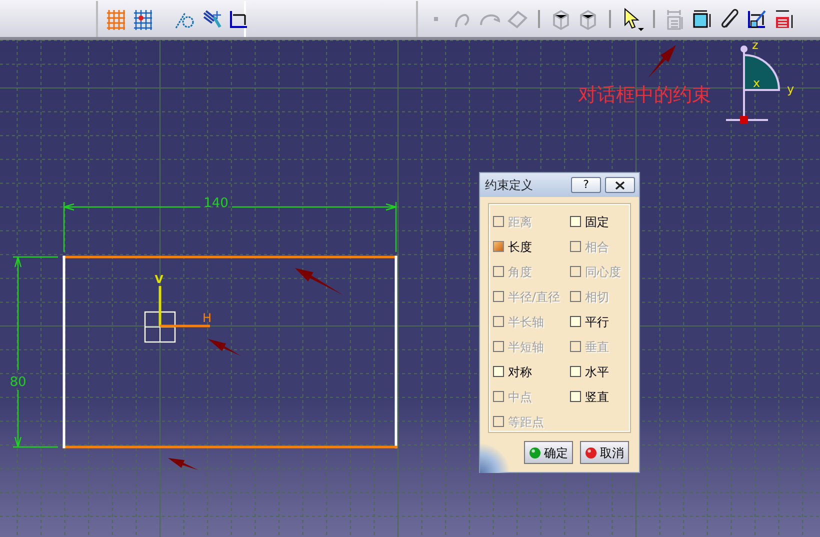  What do you see at coordinates (586, 185) in the screenshot?
I see `help-button: ?` at bounding box center [586, 185].